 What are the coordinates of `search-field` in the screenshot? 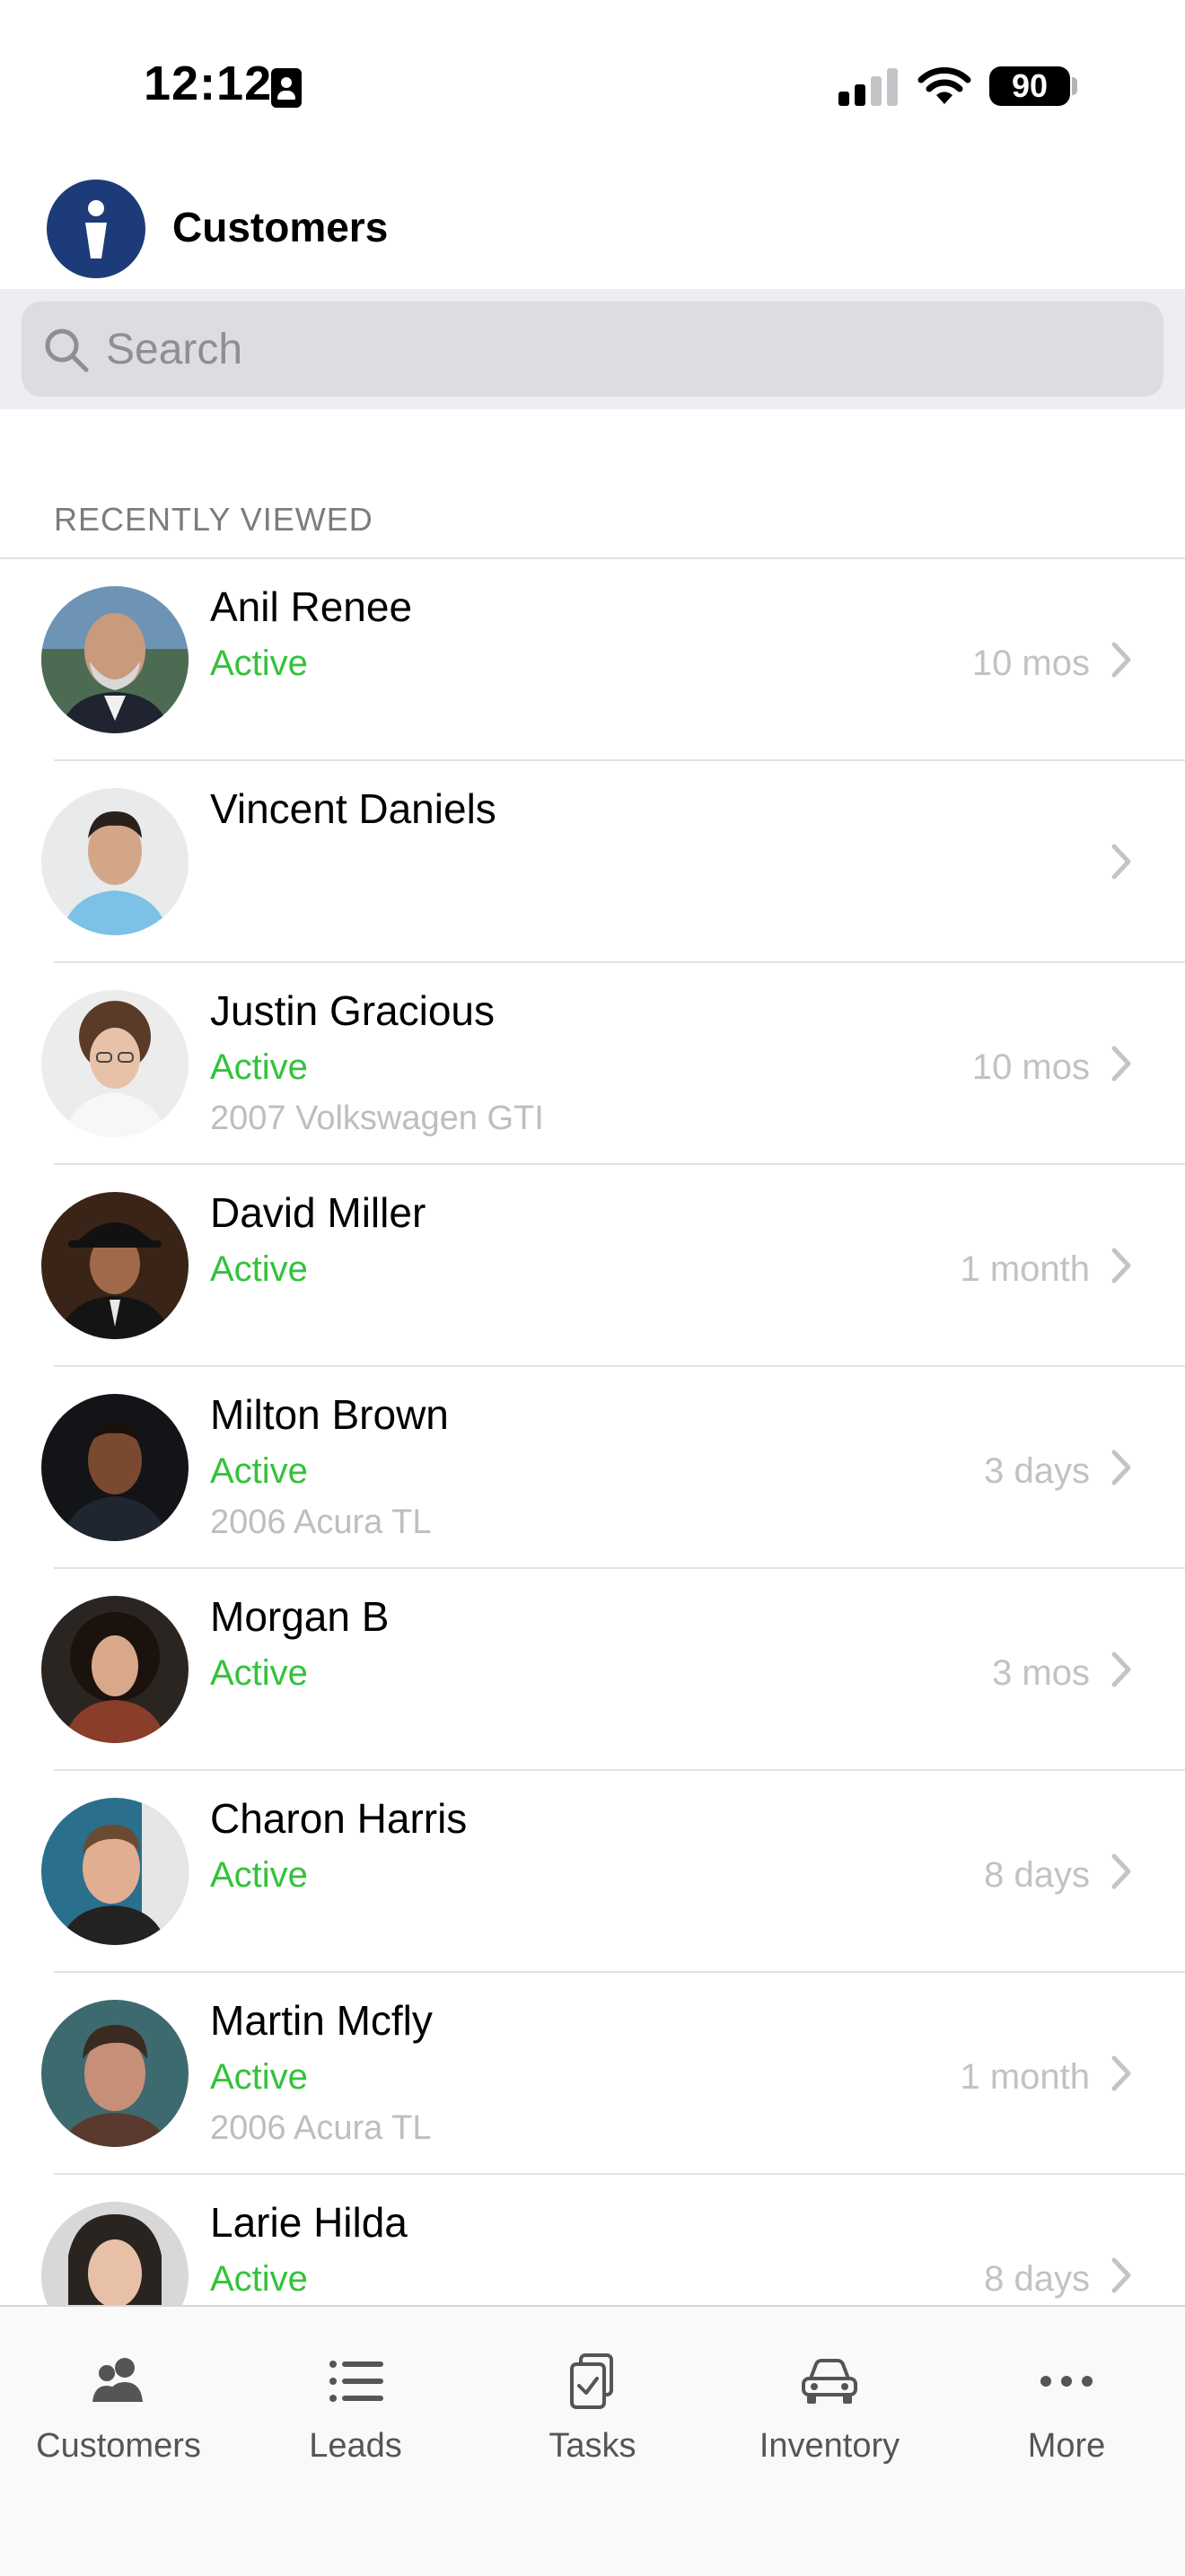 It's located at (592, 349).